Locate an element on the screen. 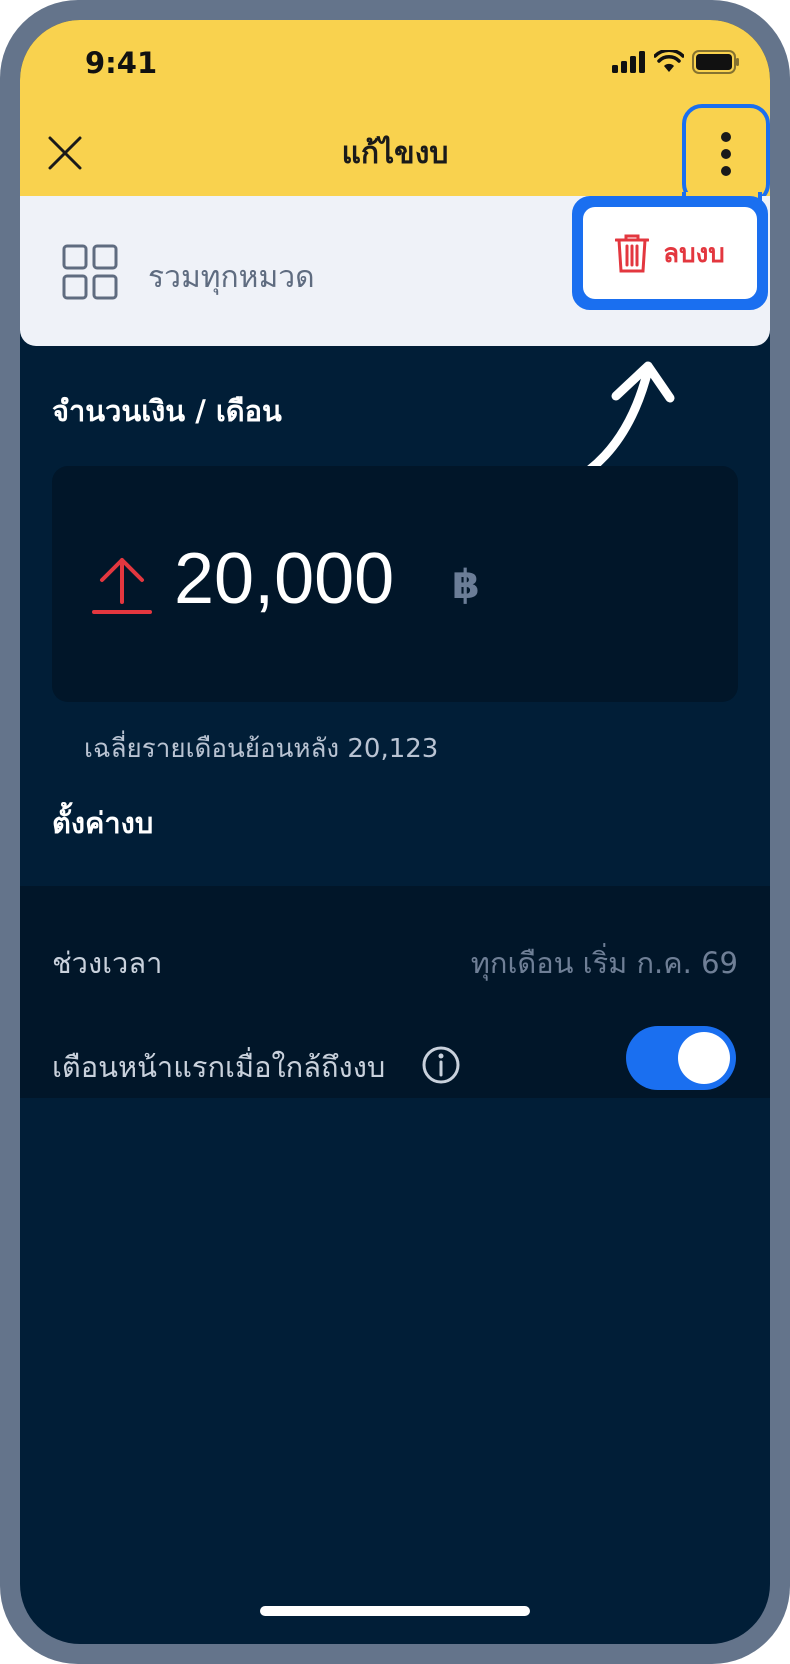 This screenshot has width=790, height=1664. more-options-button is located at coordinates (726, 154).